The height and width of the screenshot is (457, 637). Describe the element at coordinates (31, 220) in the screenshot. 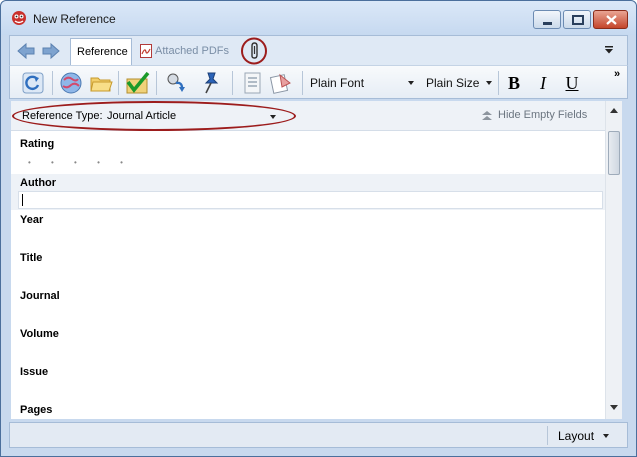

I see `year-label: Year` at that location.